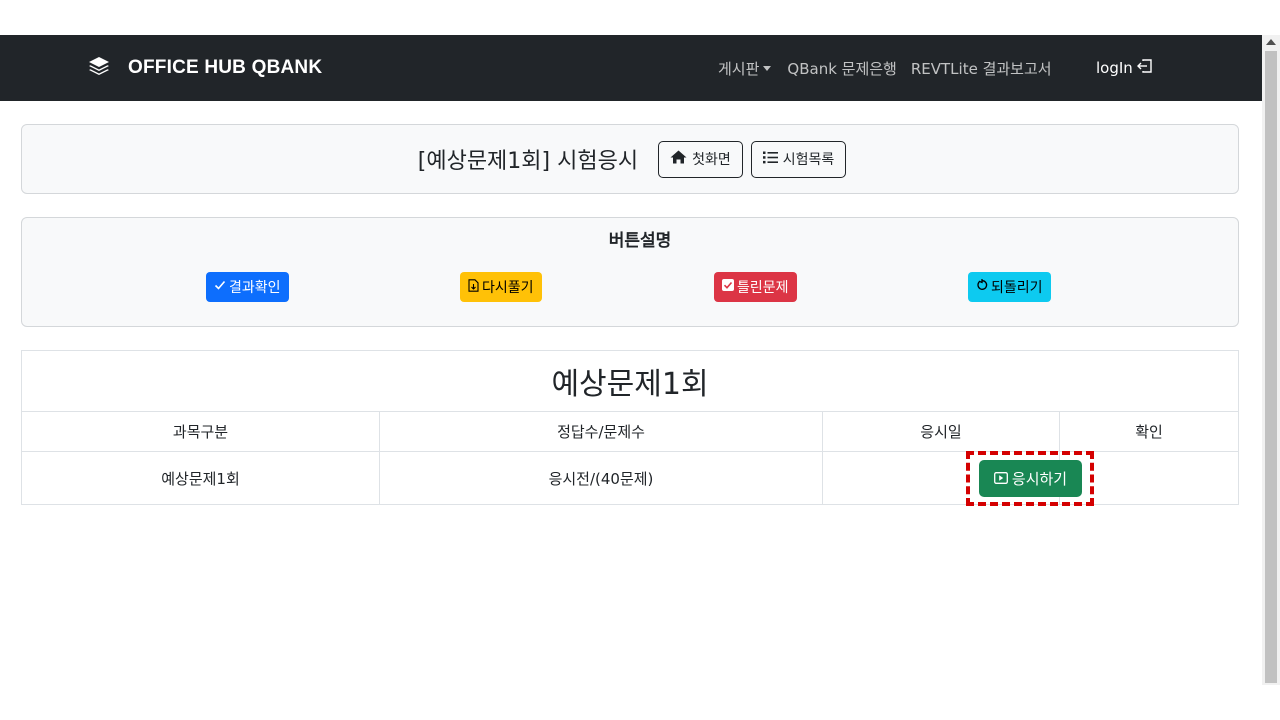 The height and width of the screenshot is (720, 1280). Describe the element at coordinates (1114, 68) in the screenshot. I see `nav-login-label: logIn` at that location.